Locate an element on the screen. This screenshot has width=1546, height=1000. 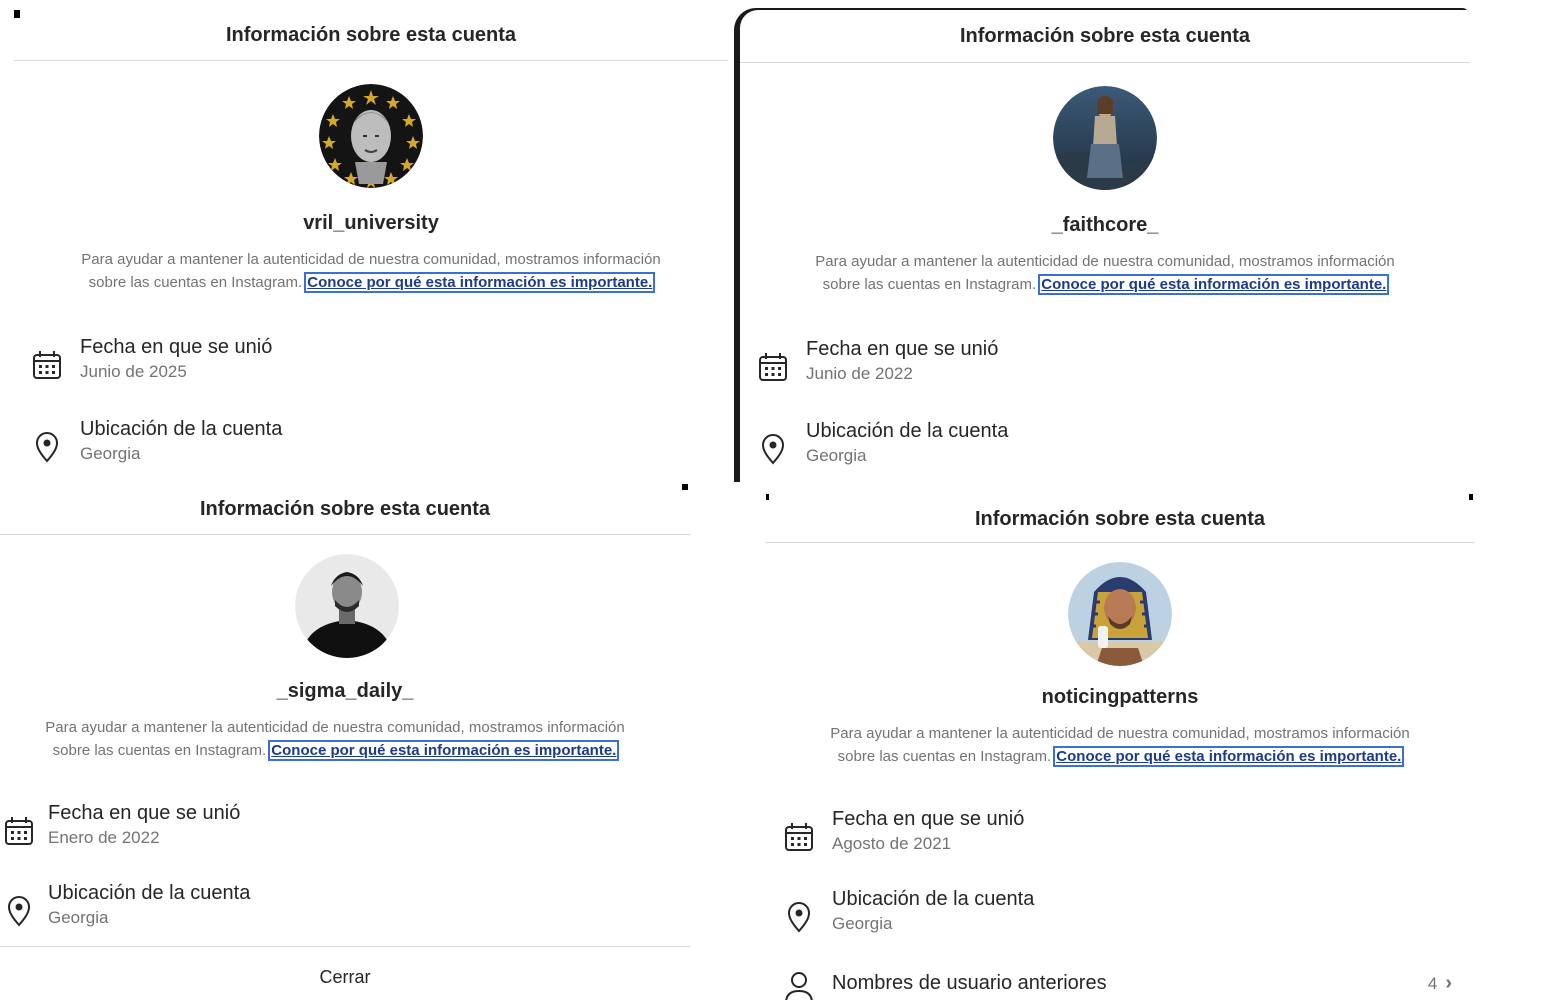
joined-row: Fecha en que se unió Junio de 2022 is located at coordinates (1105, 366).